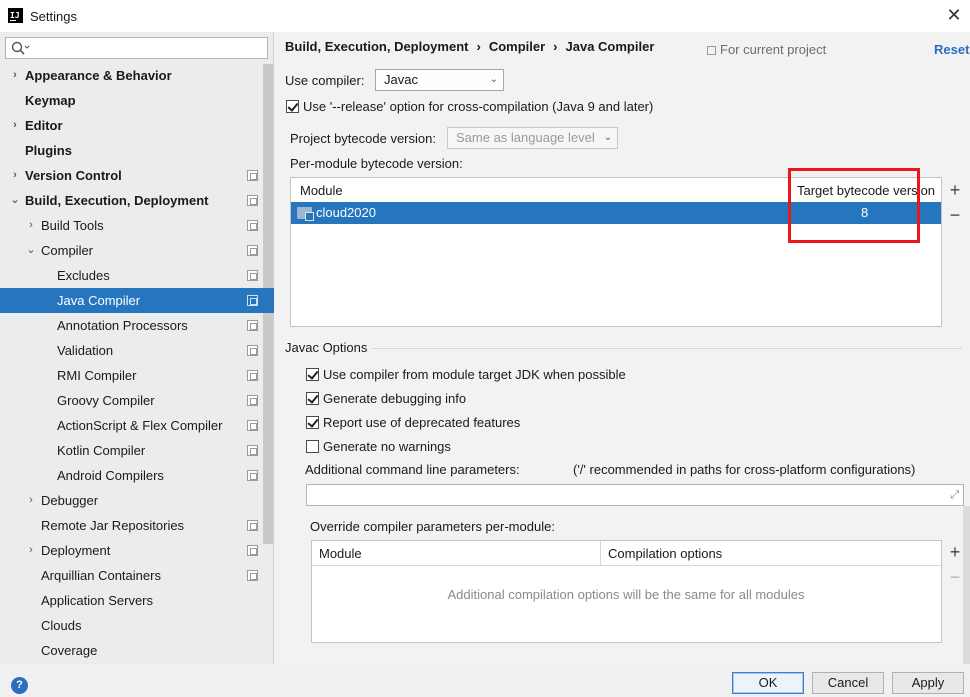 Image resolution: width=970 pixels, height=697 pixels. What do you see at coordinates (966, 586) in the screenshot?
I see `main-scrollbar` at bounding box center [966, 586].